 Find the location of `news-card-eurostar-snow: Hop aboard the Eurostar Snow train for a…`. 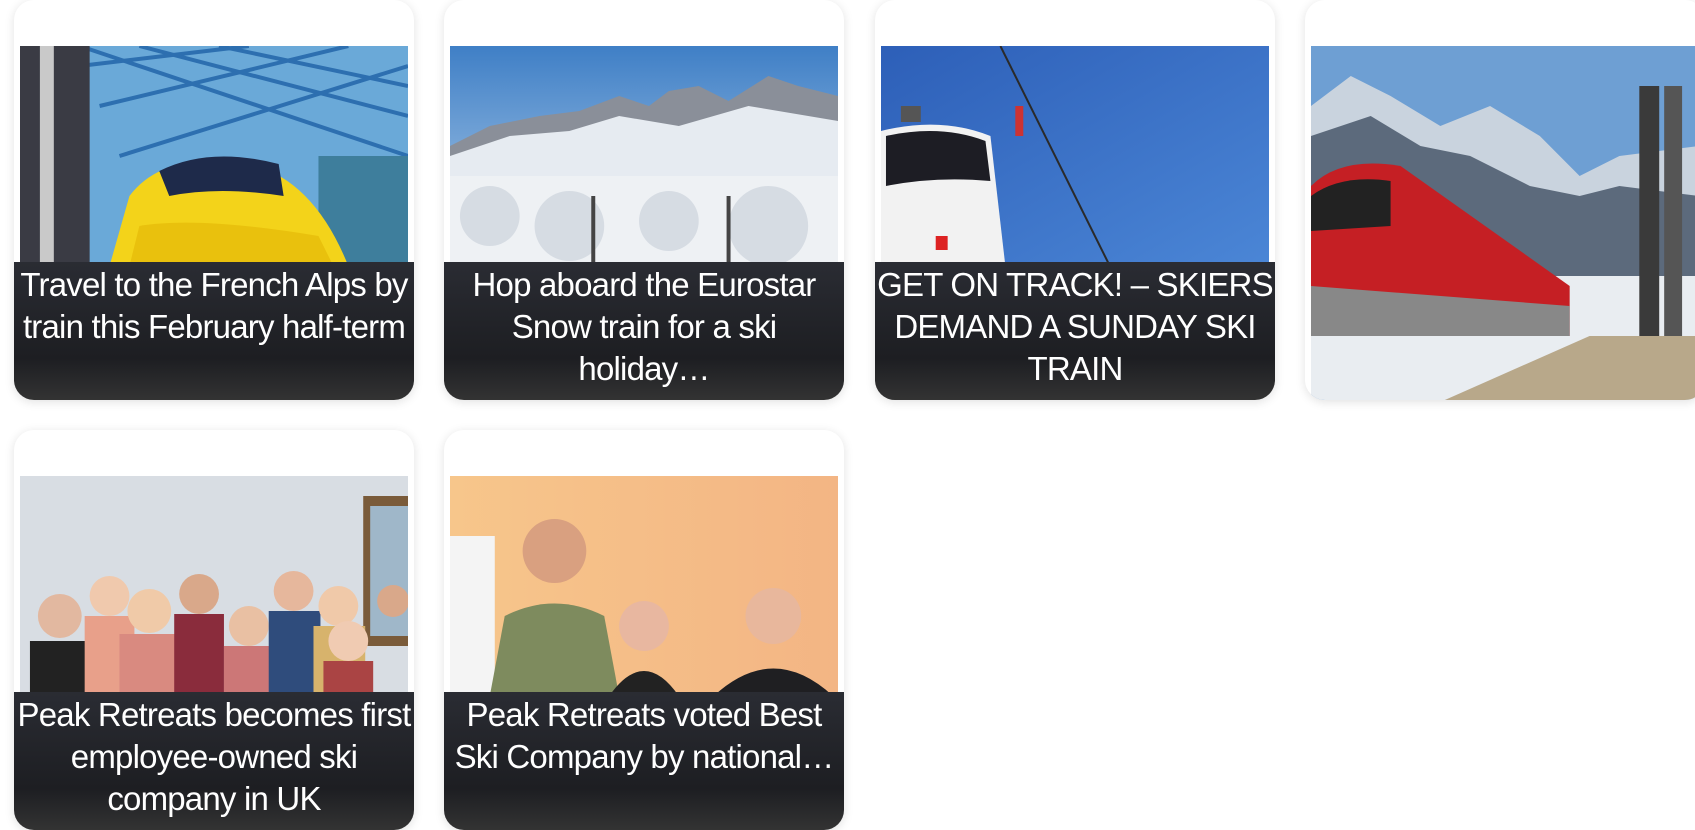

news-card-eurostar-snow: Hop aboard the Eurostar Snow train for a… is located at coordinates (644, 200).